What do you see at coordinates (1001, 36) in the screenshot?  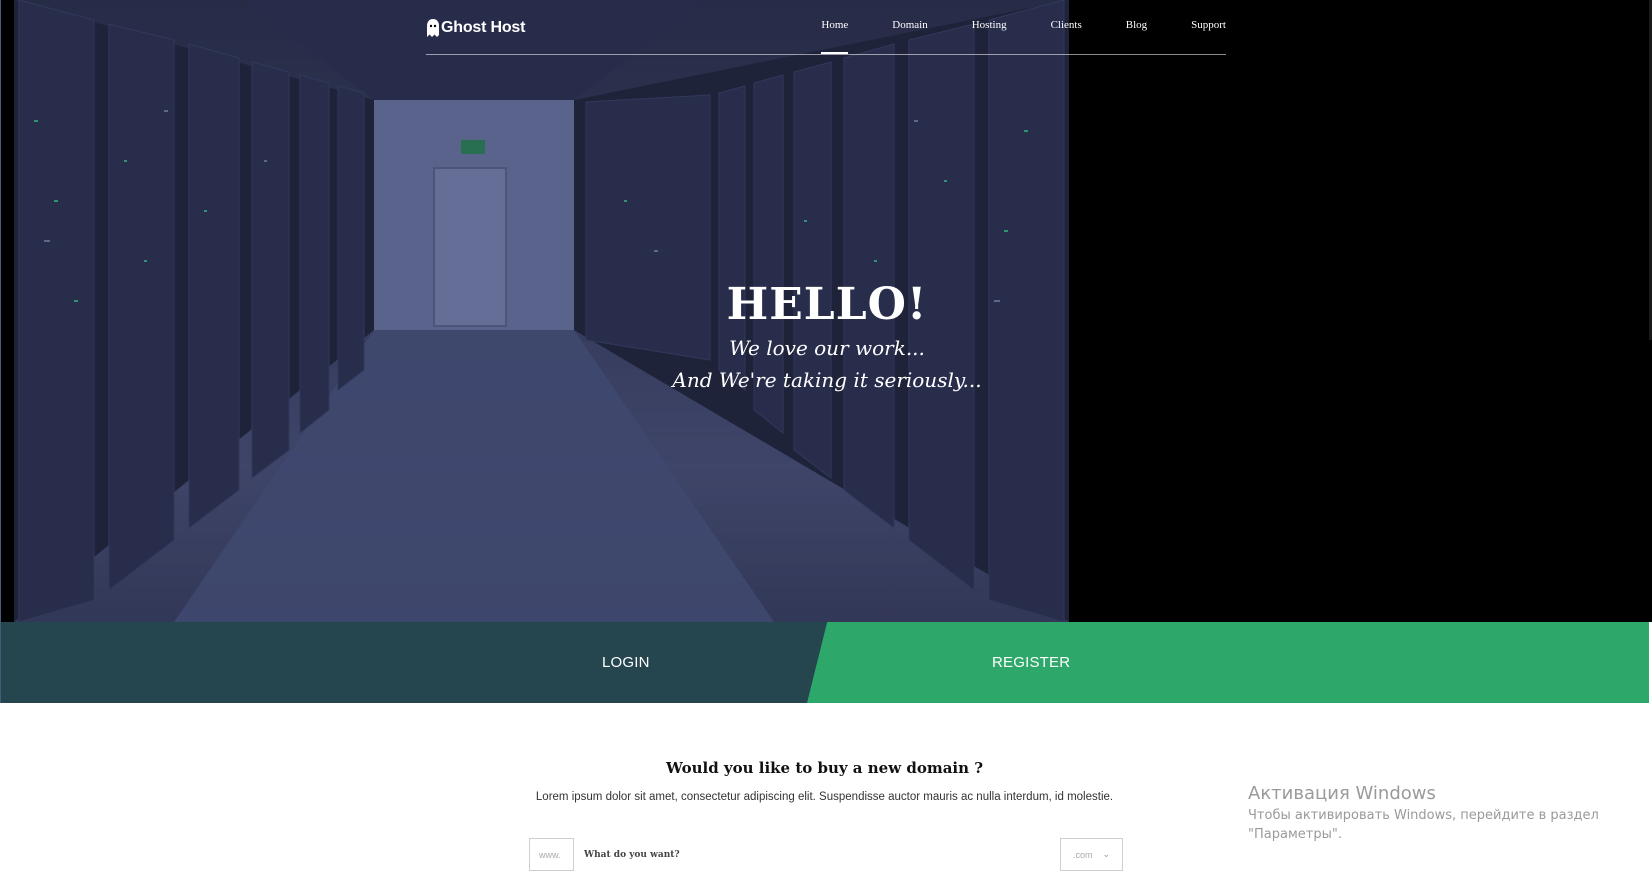 I see `main-menu: Home Domain Hosting Clients Blog Support` at bounding box center [1001, 36].